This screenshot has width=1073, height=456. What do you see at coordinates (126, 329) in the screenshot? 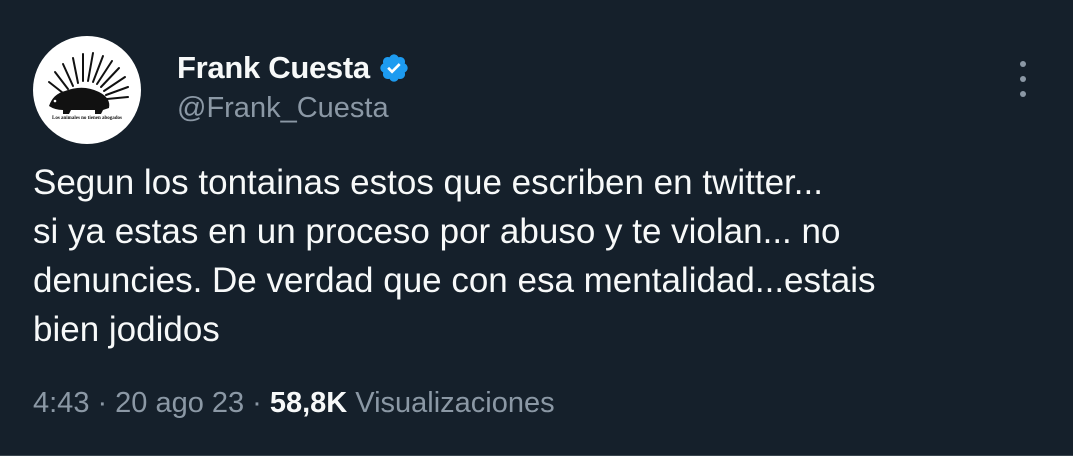
I see `tweet-text-line: bien jodidos` at bounding box center [126, 329].